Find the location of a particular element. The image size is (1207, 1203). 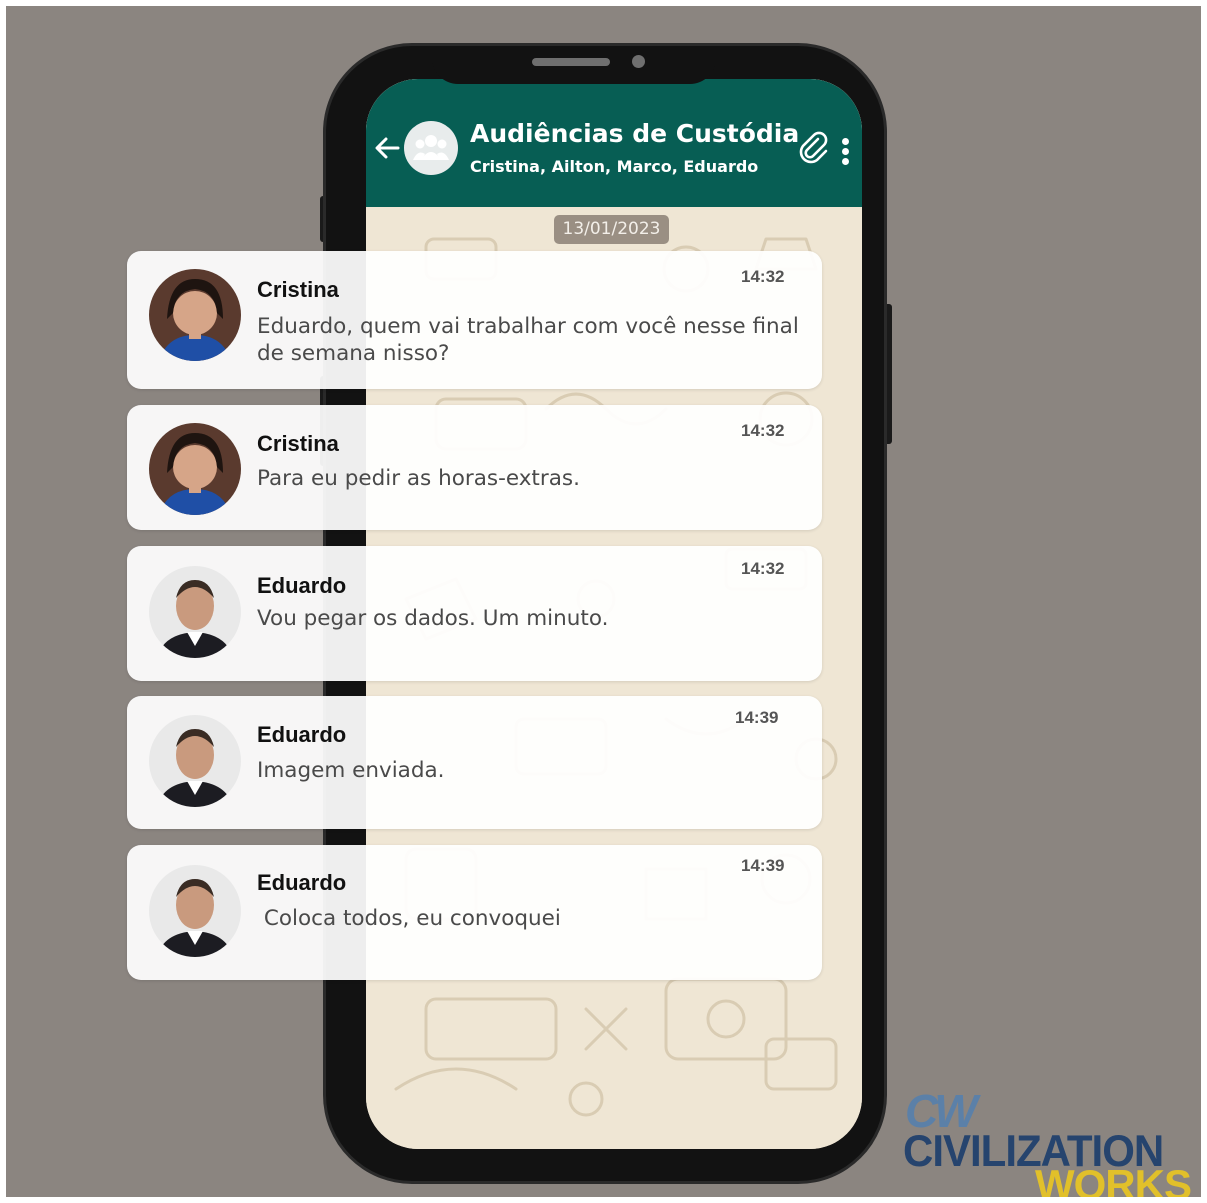

message-card: Eduardo 14:39 Coloca todos, eu convoquei is located at coordinates (474, 912).